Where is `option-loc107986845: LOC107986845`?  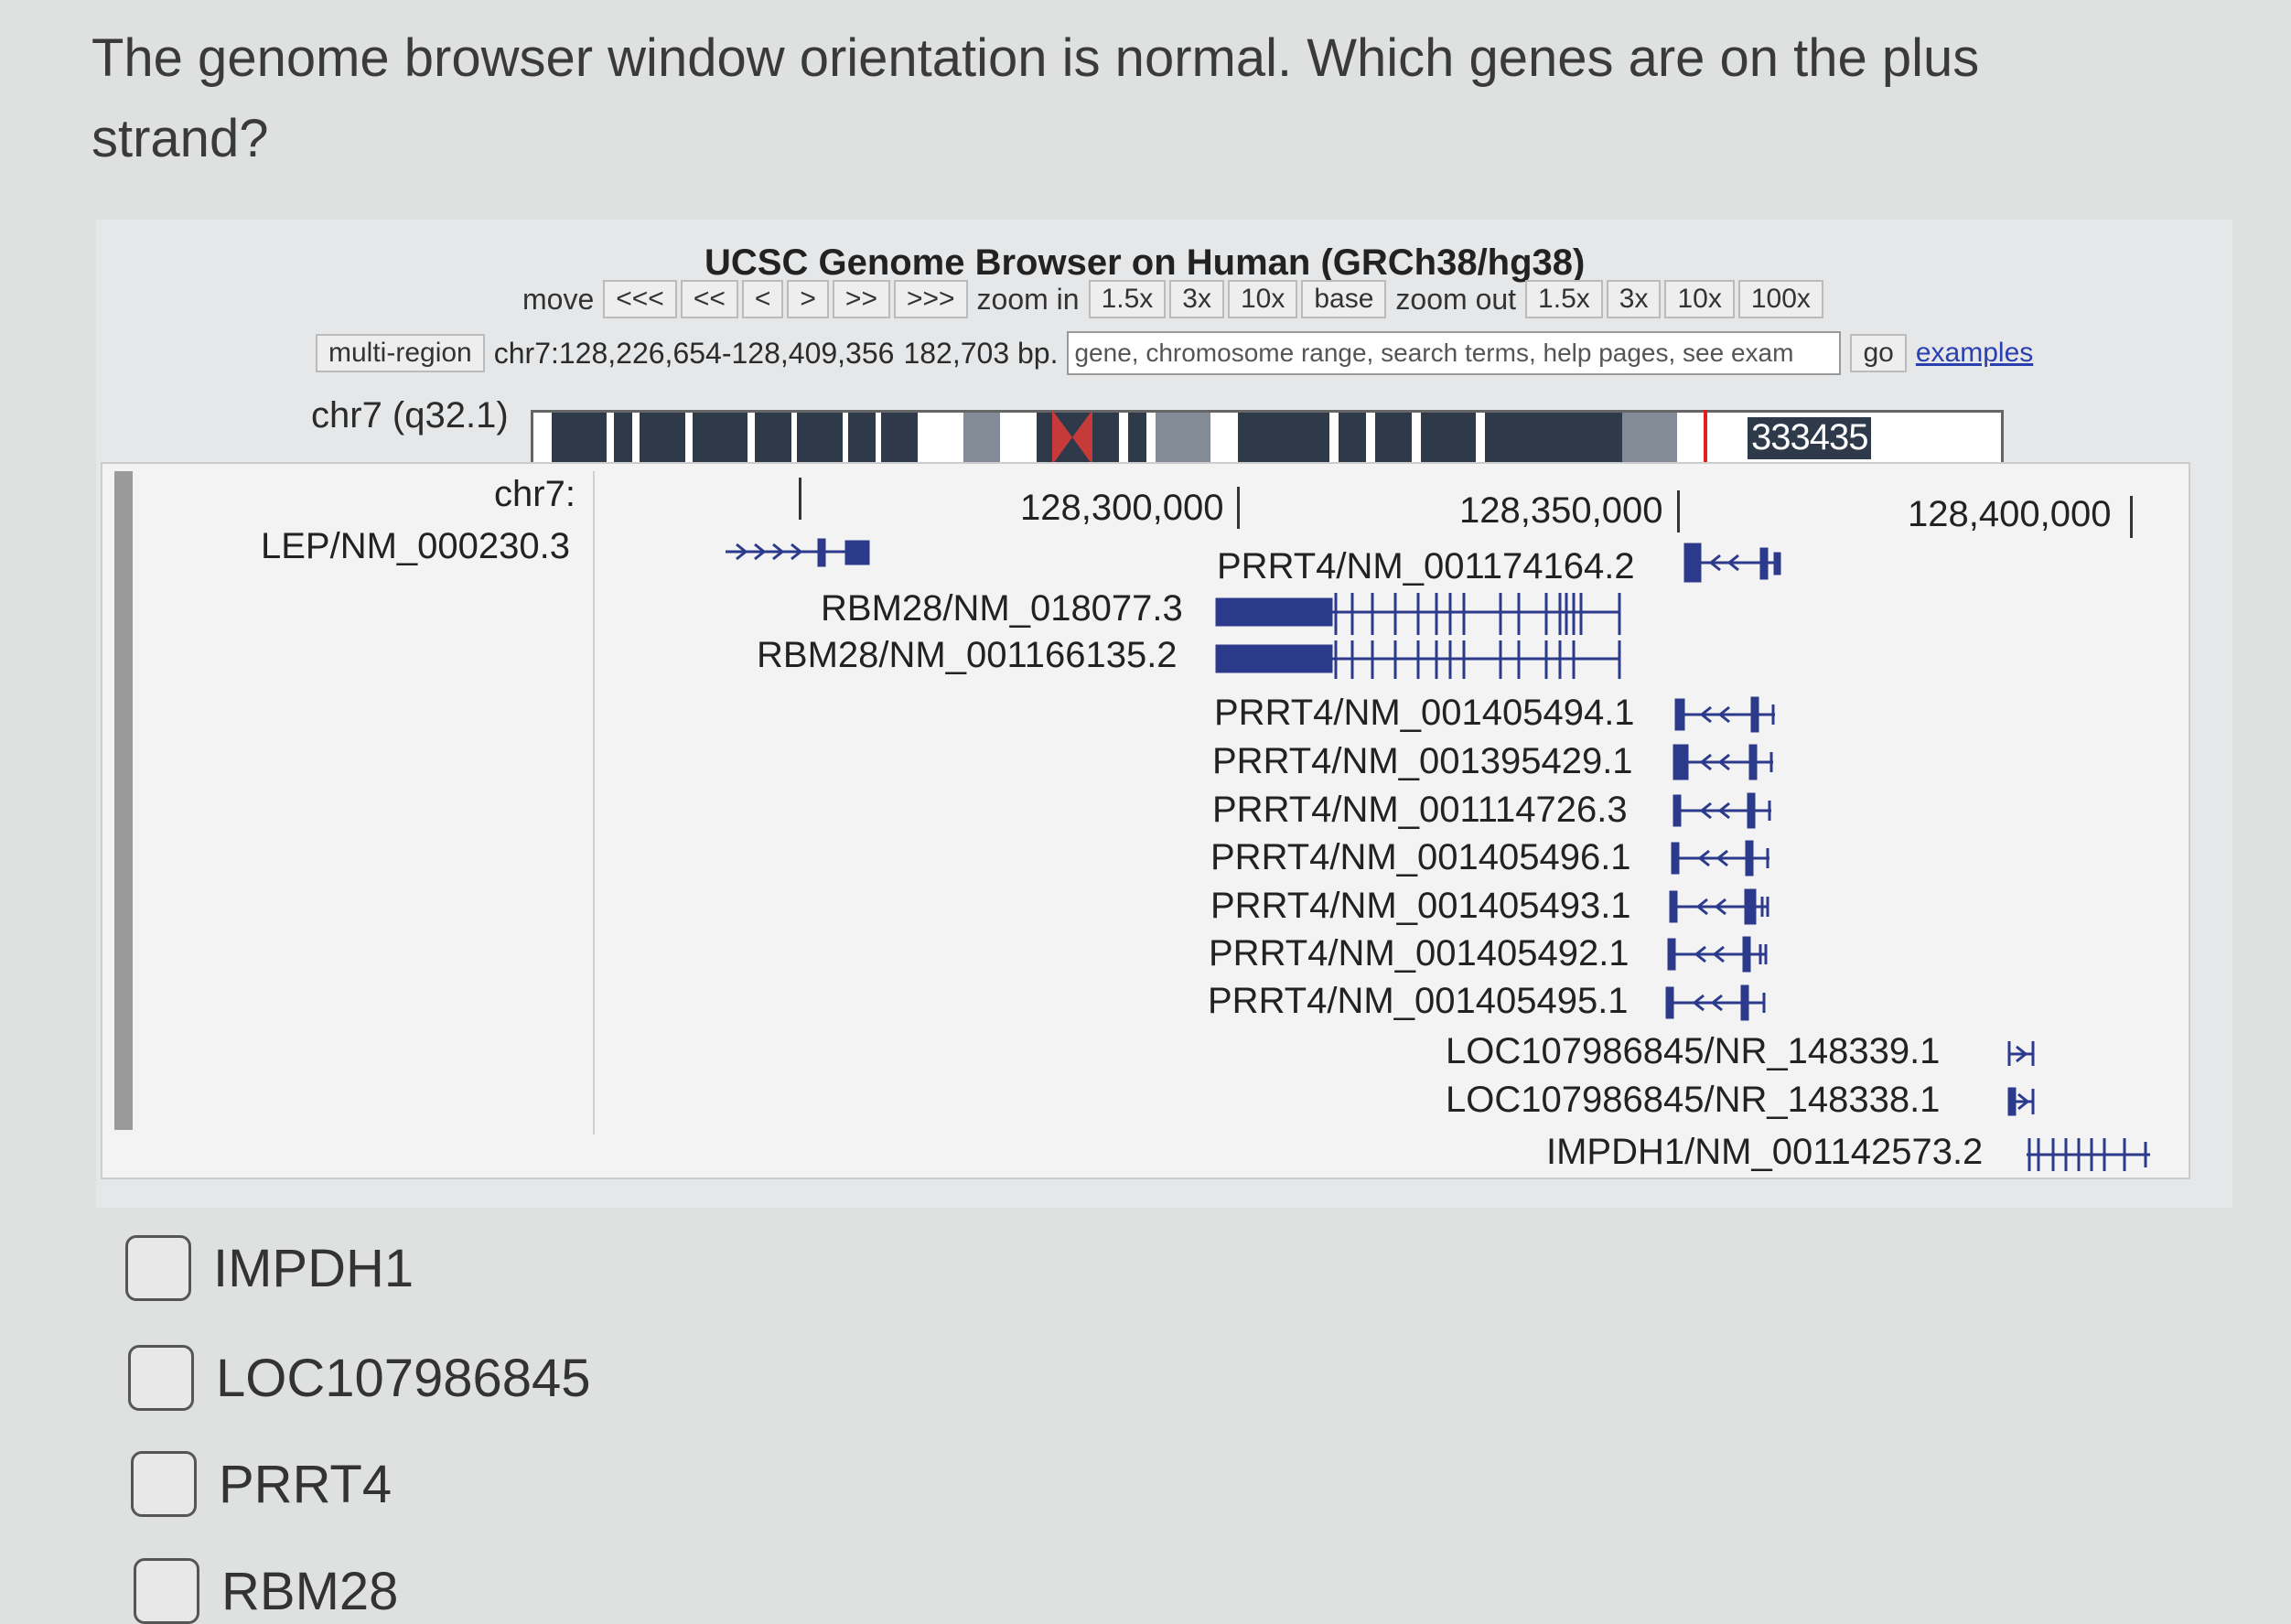
option-loc107986845: LOC107986845 is located at coordinates (359, 1378).